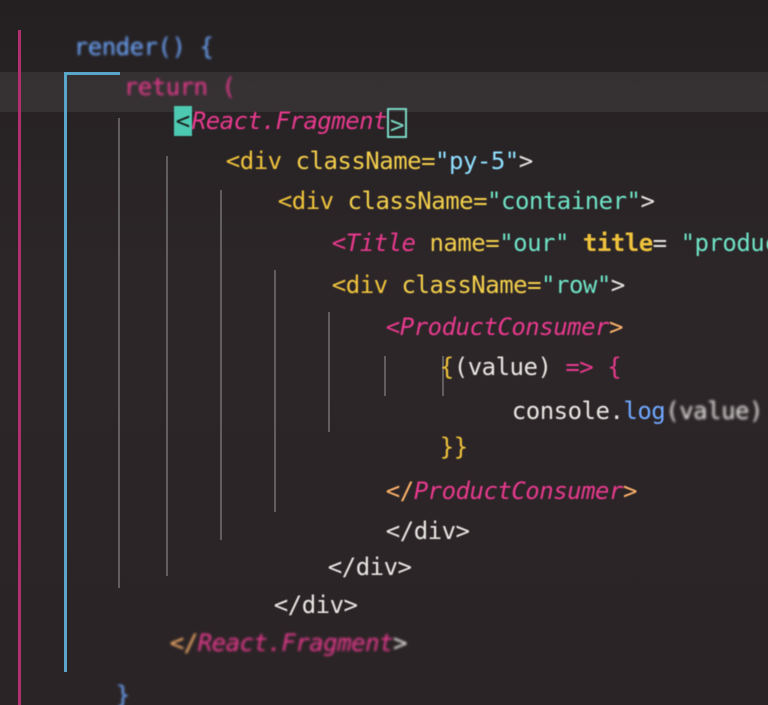 This screenshot has width=768, height=705. What do you see at coordinates (644, 411) in the screenshot?
I see `code-token: log` at bounding box center [644, 411].